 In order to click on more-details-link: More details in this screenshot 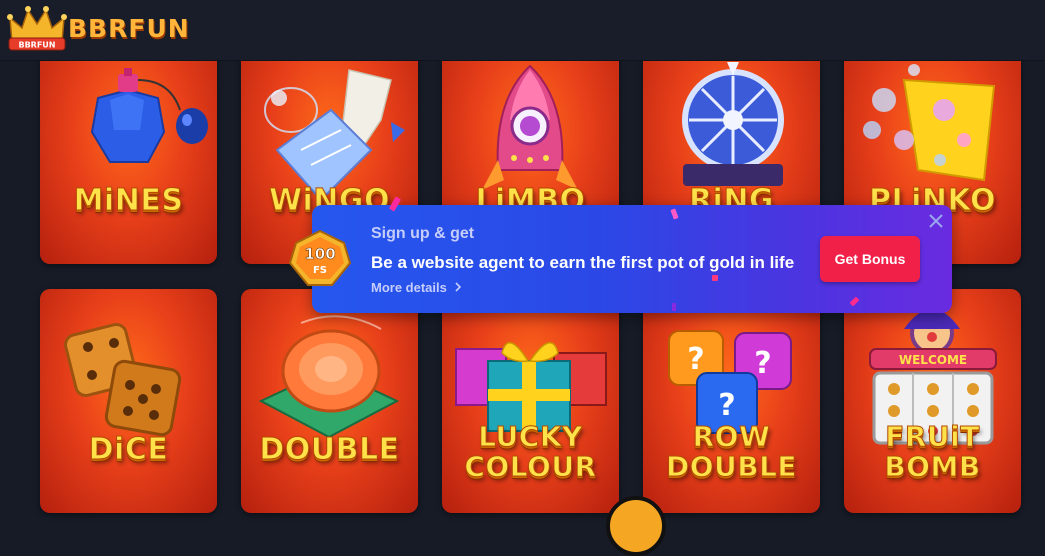, I will do `click(416, 287)`.